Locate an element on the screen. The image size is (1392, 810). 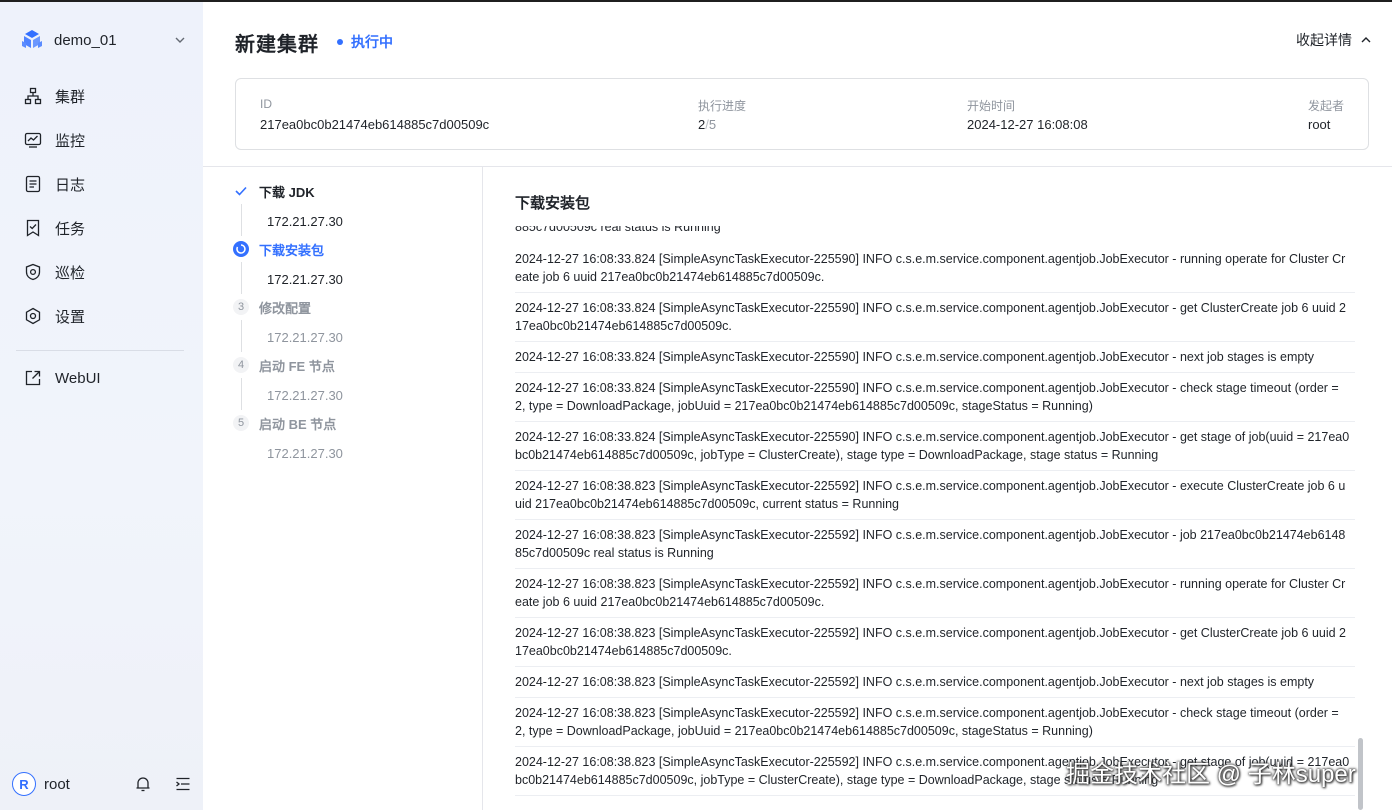
check-icon is located at coordinates (241, 191).